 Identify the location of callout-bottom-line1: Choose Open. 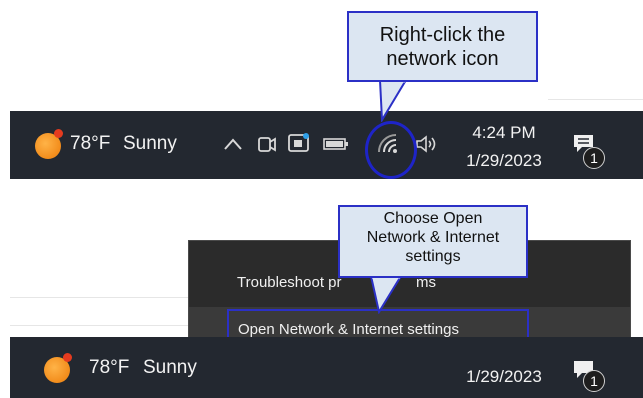
(433, 218).